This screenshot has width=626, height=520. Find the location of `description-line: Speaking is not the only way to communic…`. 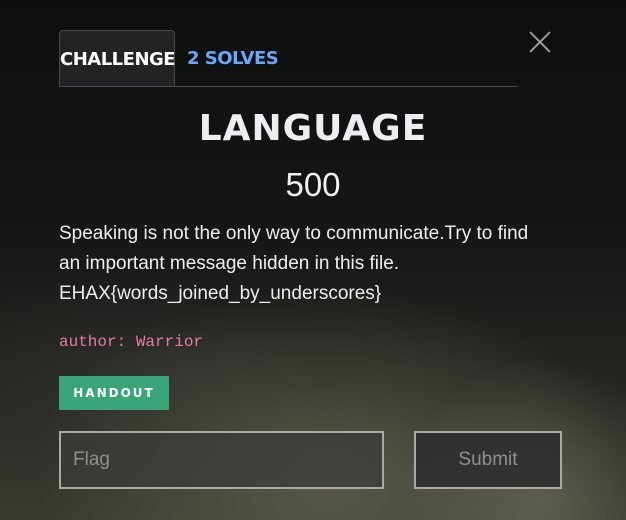

description-line: Speaking is not the only way to communic… is located at coordinates (294, 233).